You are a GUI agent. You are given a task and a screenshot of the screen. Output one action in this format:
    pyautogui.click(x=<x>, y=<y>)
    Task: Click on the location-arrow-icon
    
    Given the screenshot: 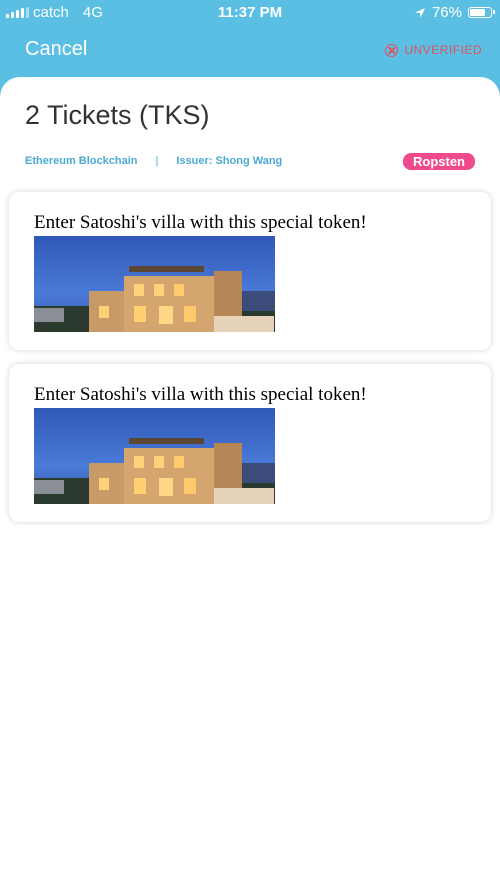 What is the action you would take?
    pyautogui.click(x=419, y=12)
    